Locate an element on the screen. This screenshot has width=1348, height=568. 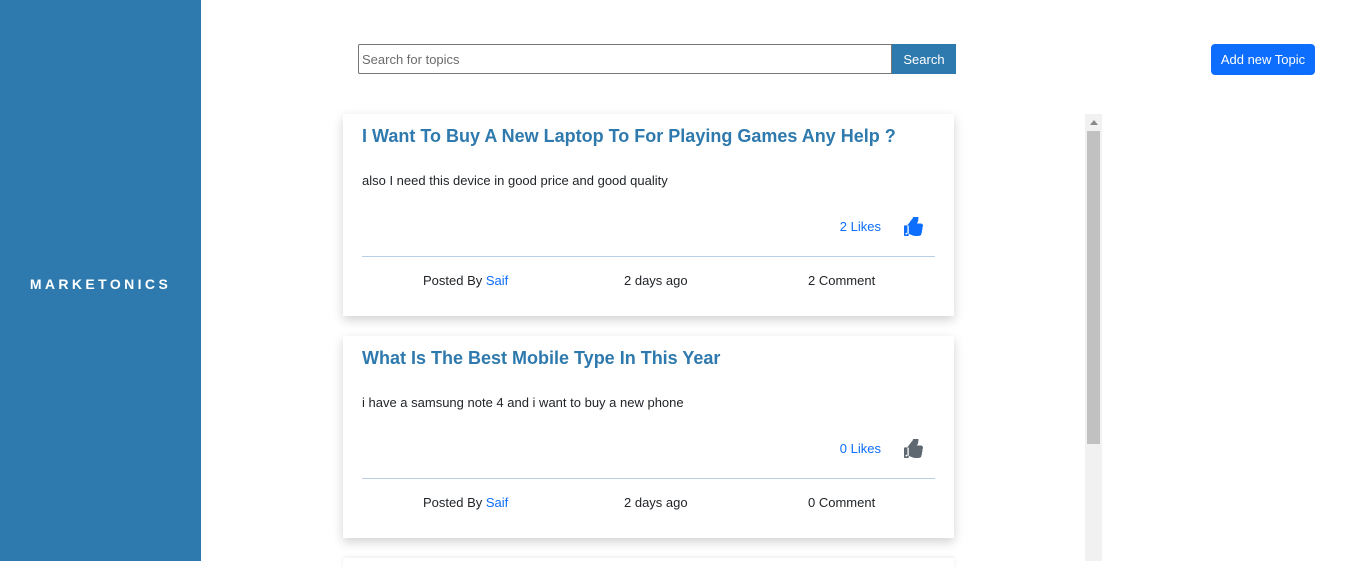
topic-card-partial is located at coordinates (648, 563).